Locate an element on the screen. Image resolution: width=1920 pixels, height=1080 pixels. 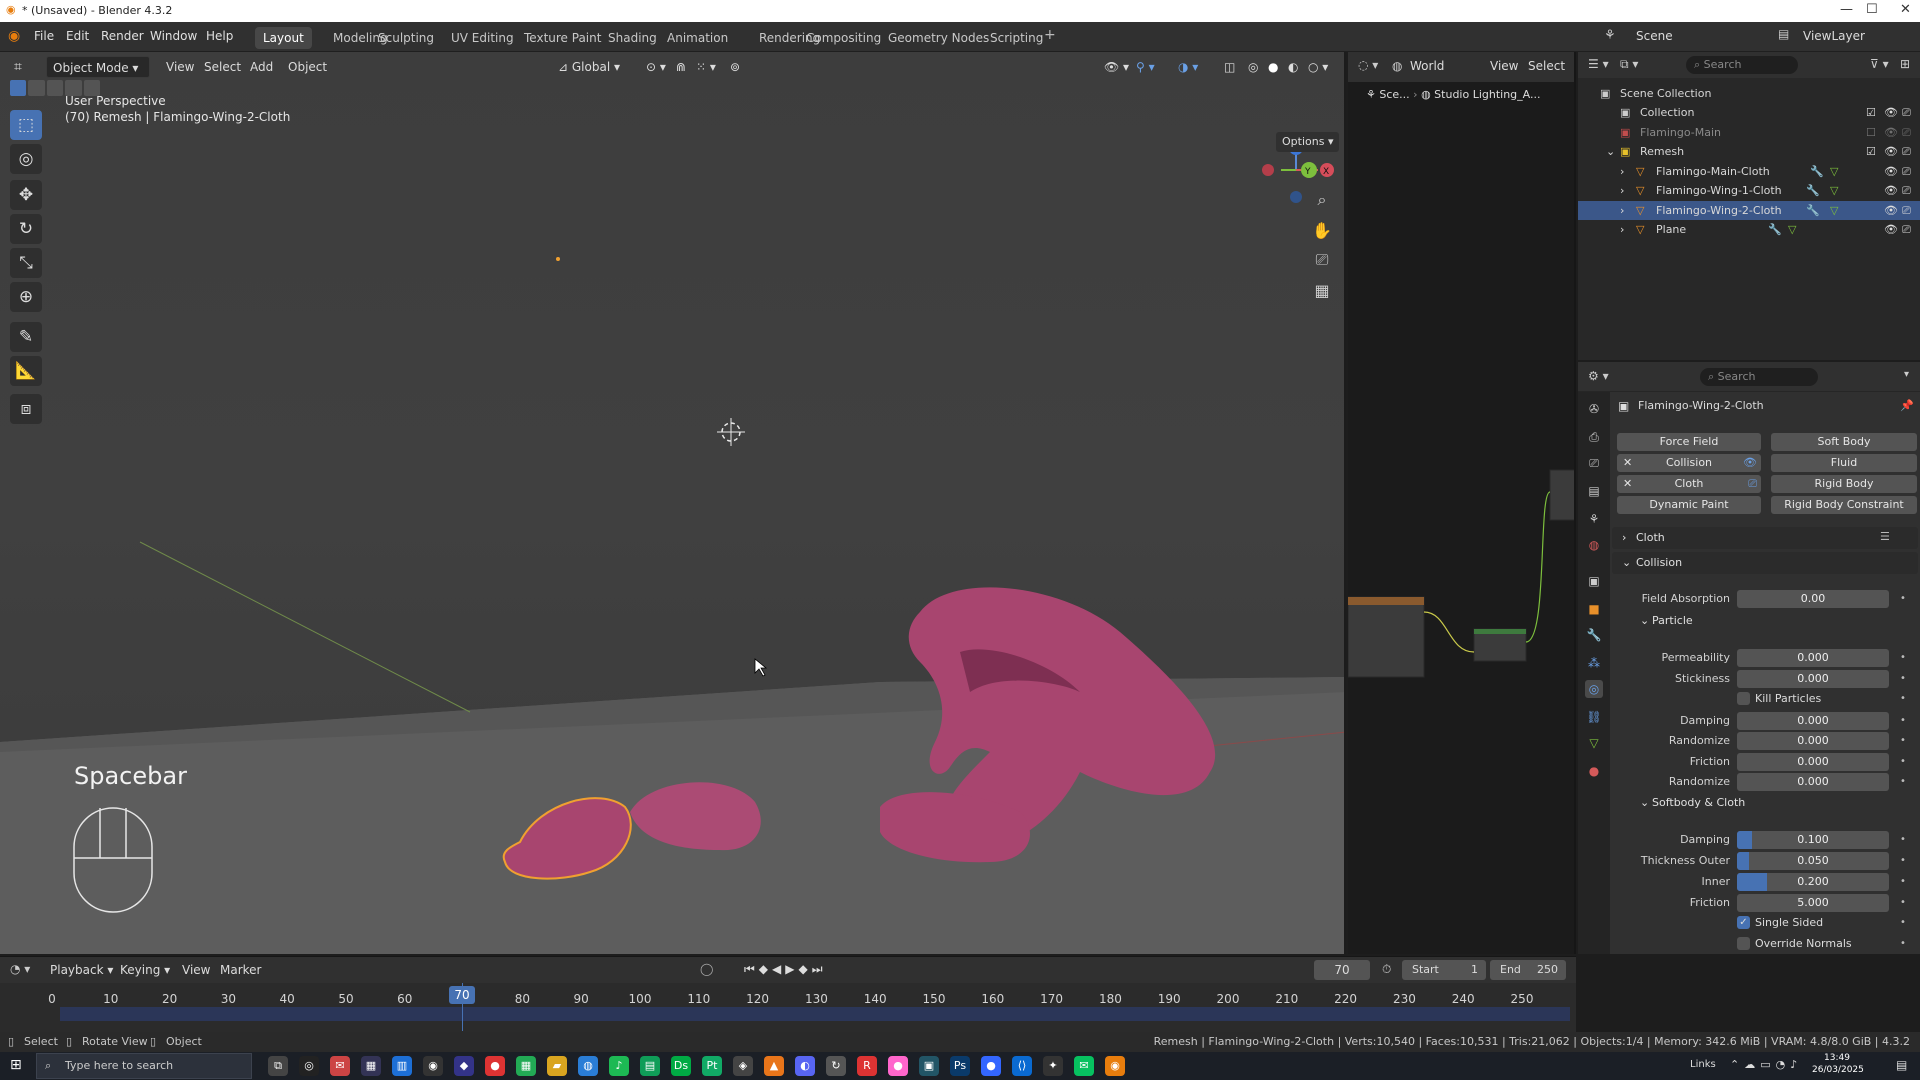
marker-menu: Marker is located at coordinates (240, 970).